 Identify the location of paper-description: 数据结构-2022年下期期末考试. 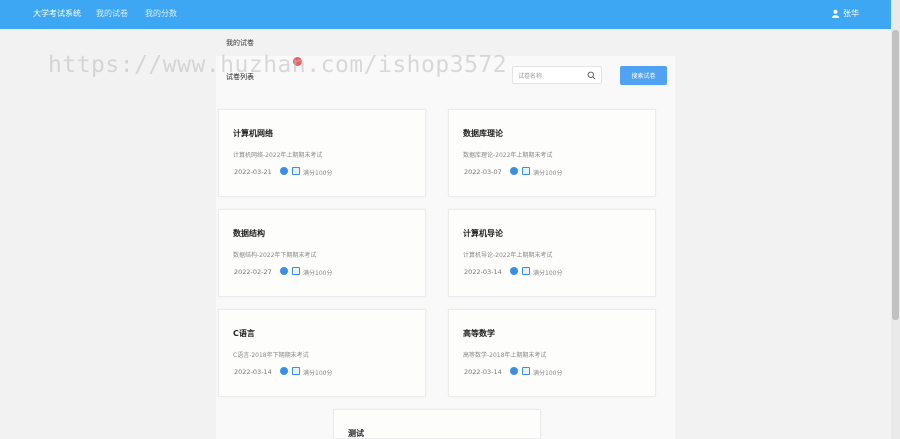
(275, 255).